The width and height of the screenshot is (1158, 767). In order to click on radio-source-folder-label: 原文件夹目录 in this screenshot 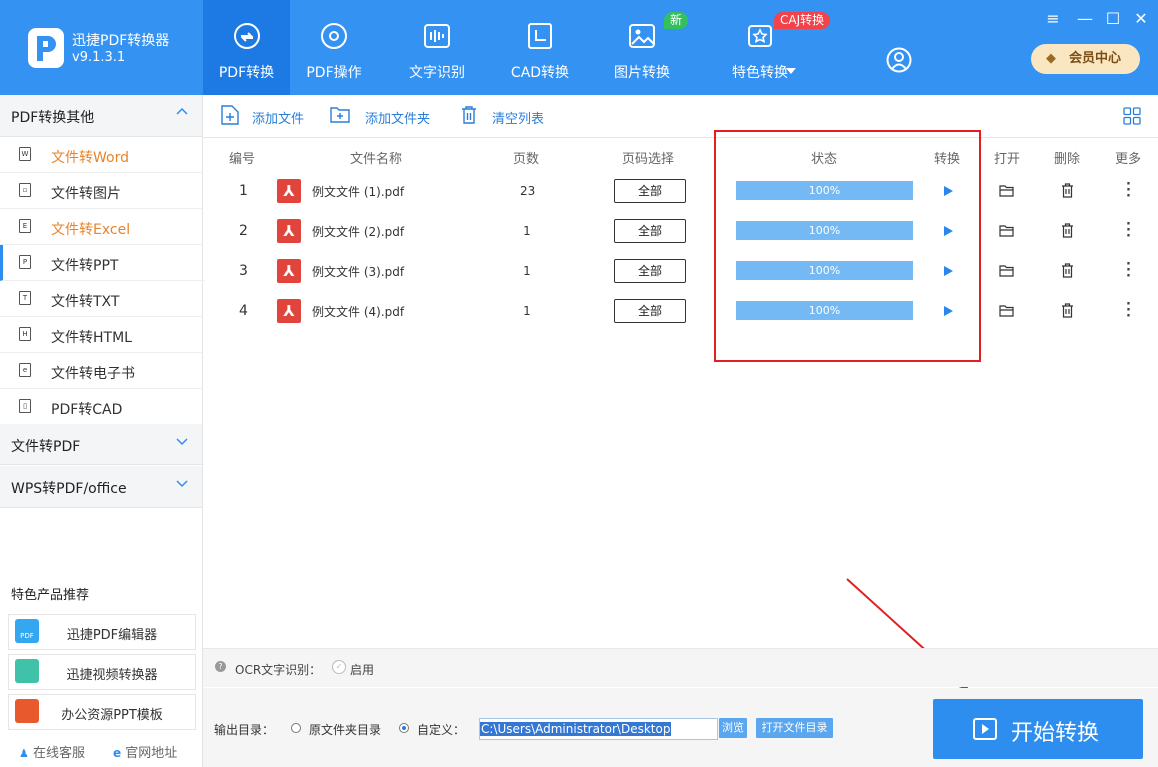, I will do `click(345, 730)`.